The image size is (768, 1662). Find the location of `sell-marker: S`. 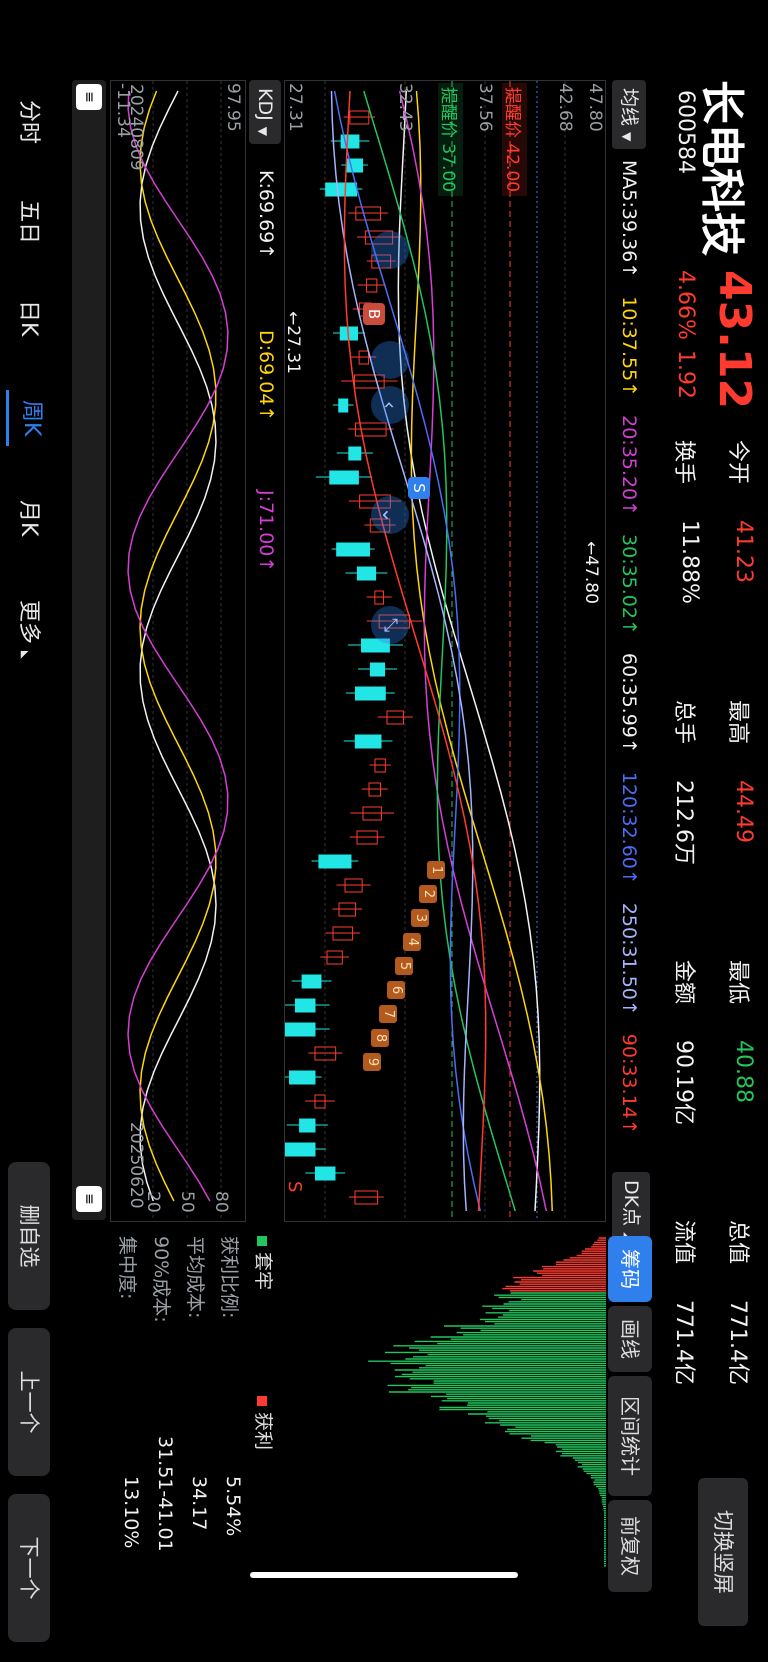

sell-marker: S is located at coordinates (419, 488).